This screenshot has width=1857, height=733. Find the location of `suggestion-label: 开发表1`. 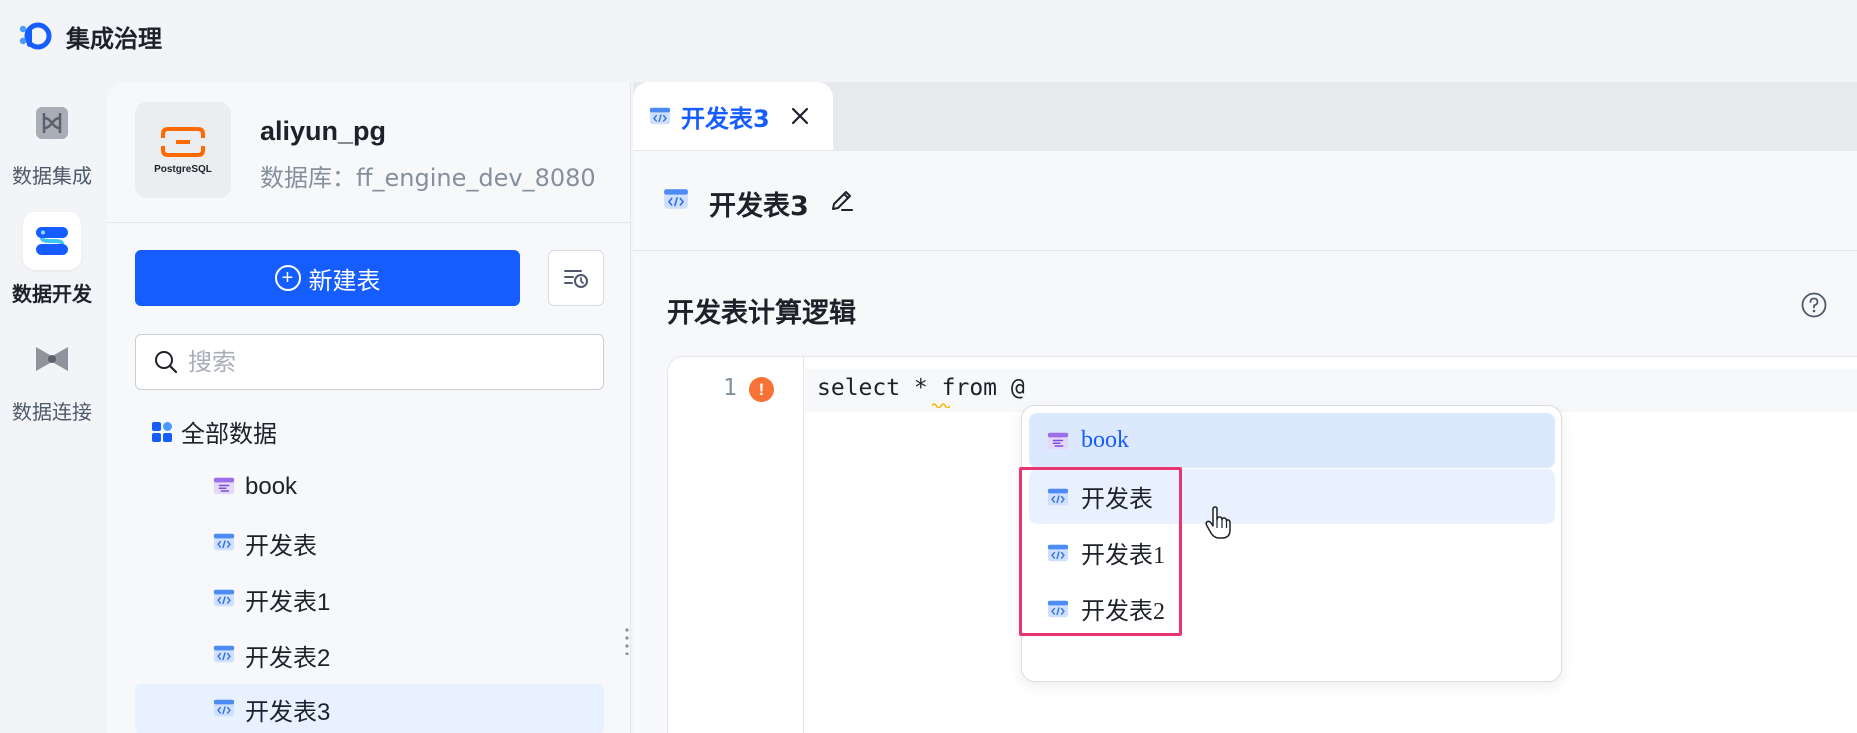

suggestion-label: 开发表1 is located at coordinates (1123, 556).